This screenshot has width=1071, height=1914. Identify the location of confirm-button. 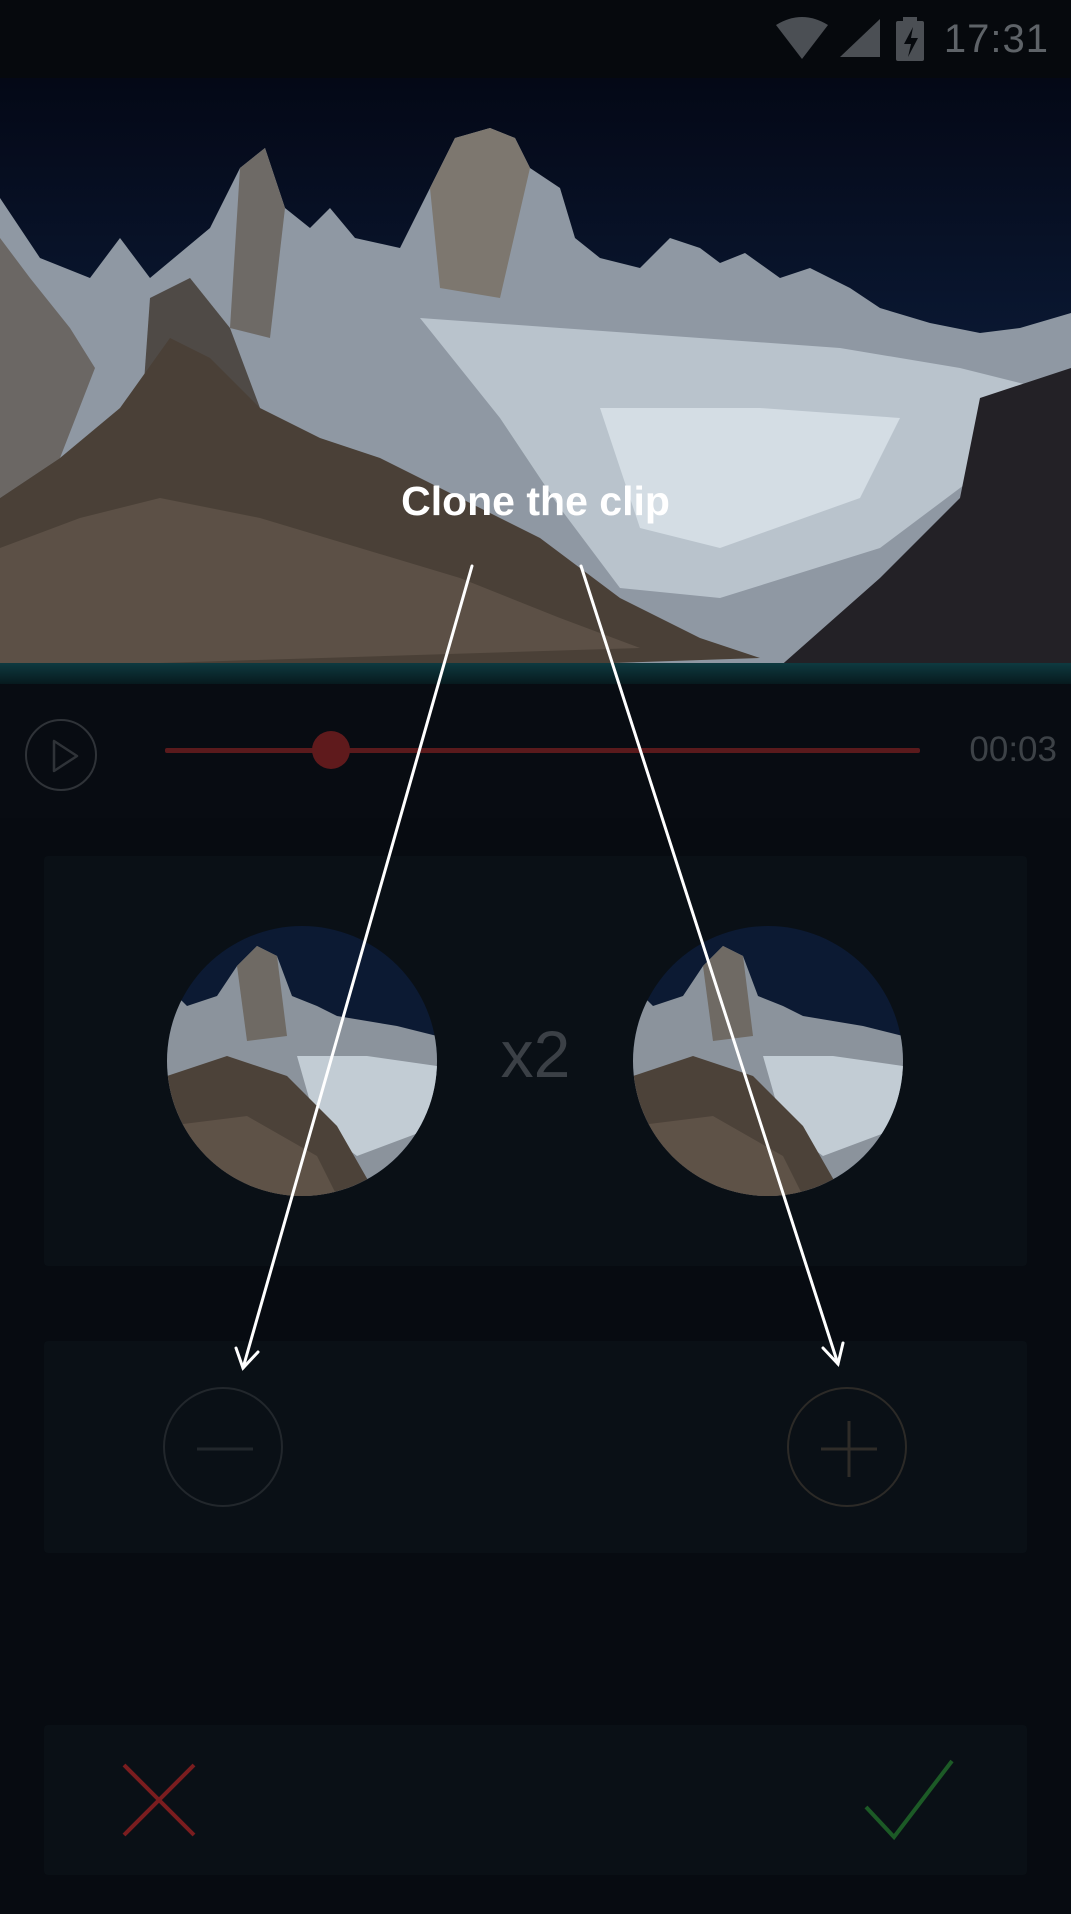
(909, 1800).